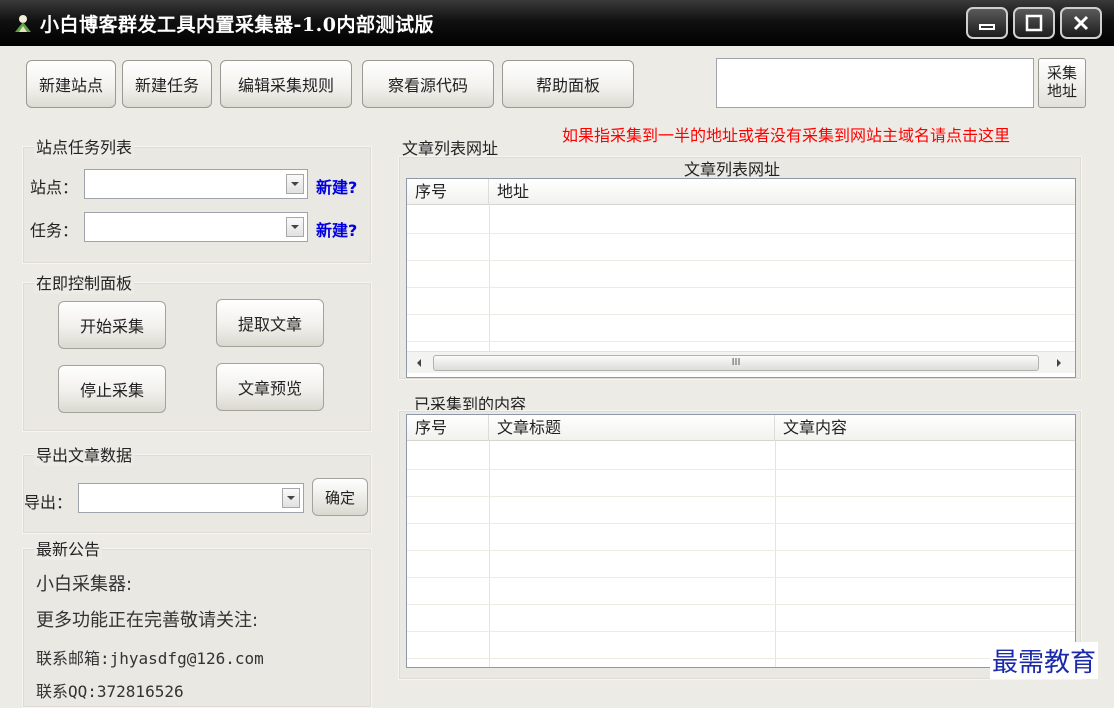 The width and height of the screenshot is (1114, 708). I want to click on close-icon, so click(1081, 23).